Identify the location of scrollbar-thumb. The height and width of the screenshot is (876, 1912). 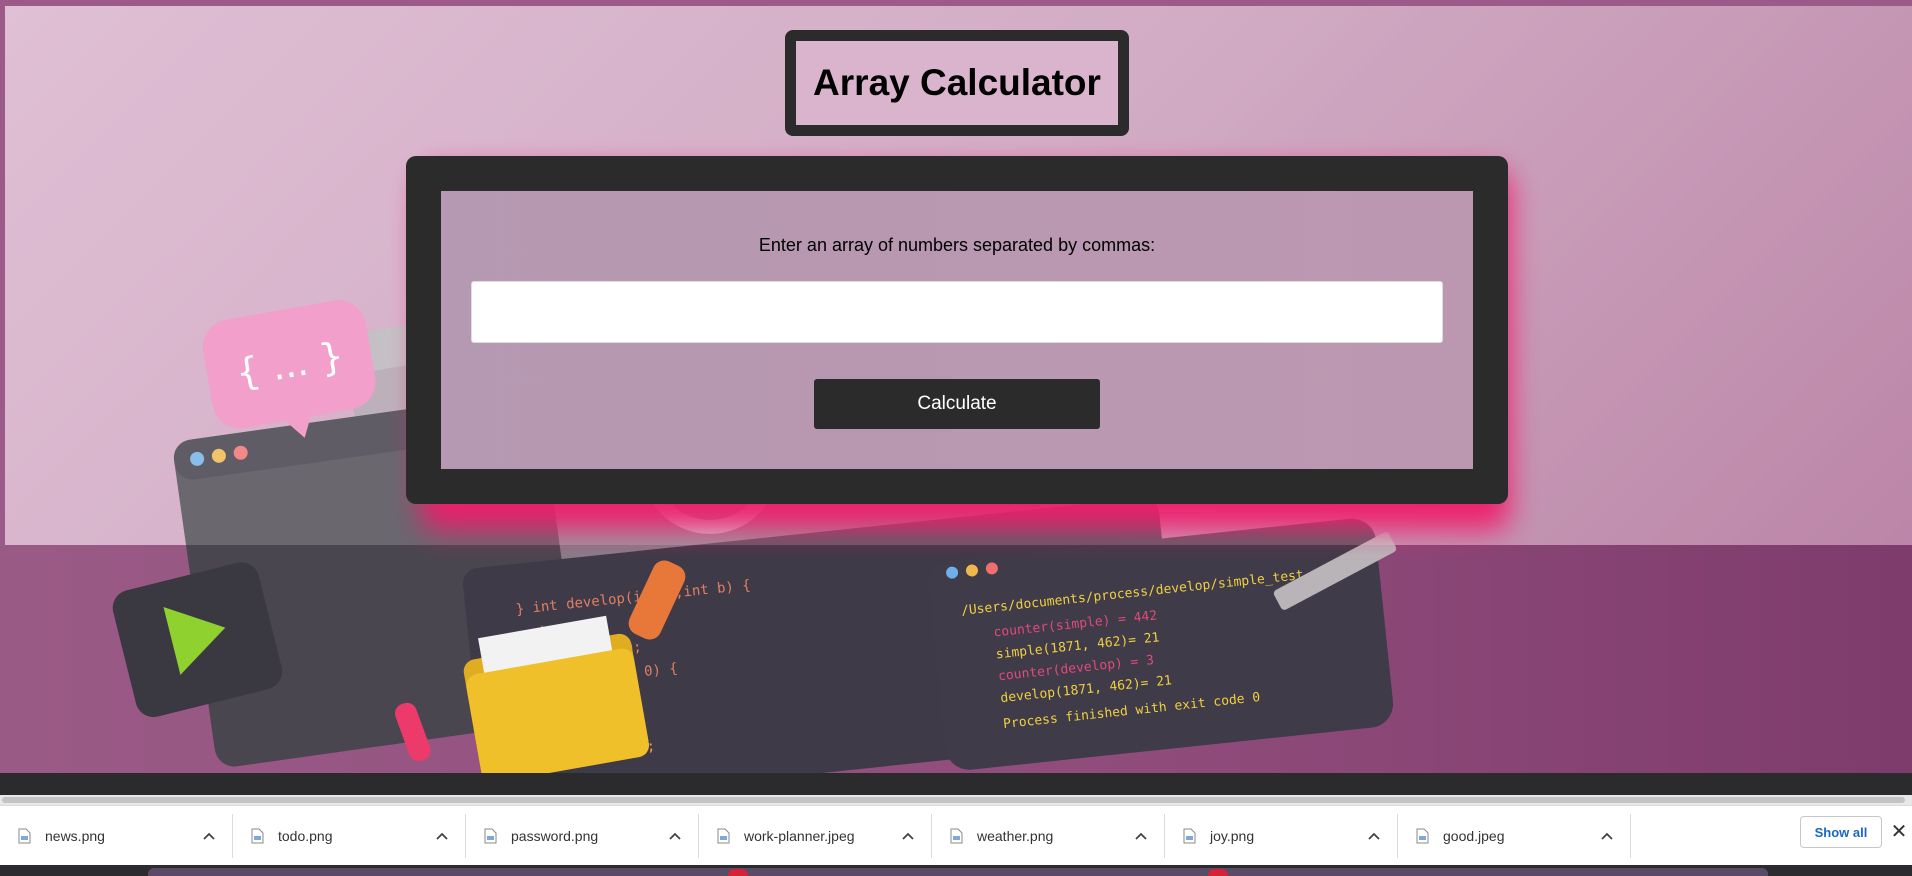
(953, 800).